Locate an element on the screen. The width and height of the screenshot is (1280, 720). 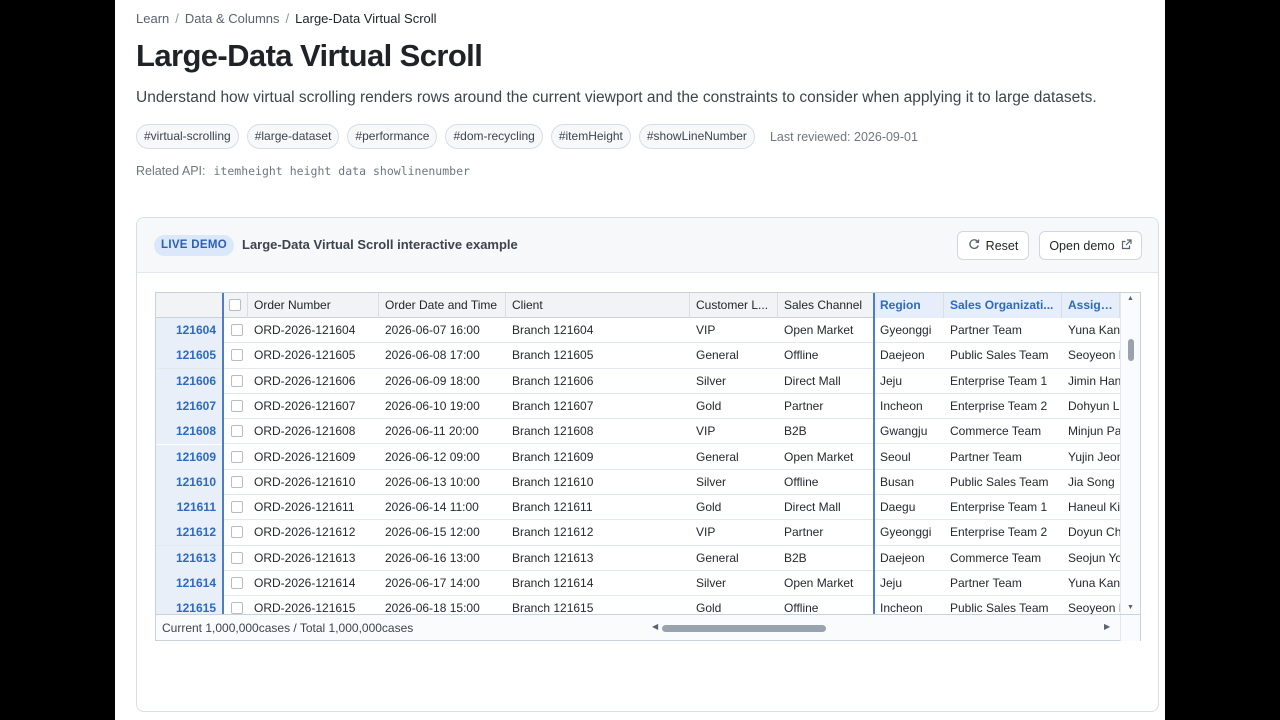
scroll-left-icon: ◀ is located at coordinates (655, 626).